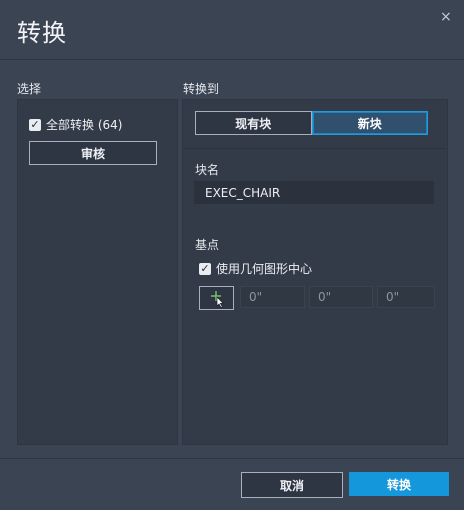 The width and height of the screenshot is (464, 510). I want to click on base-point-y-input: 0", so click(341, 297).